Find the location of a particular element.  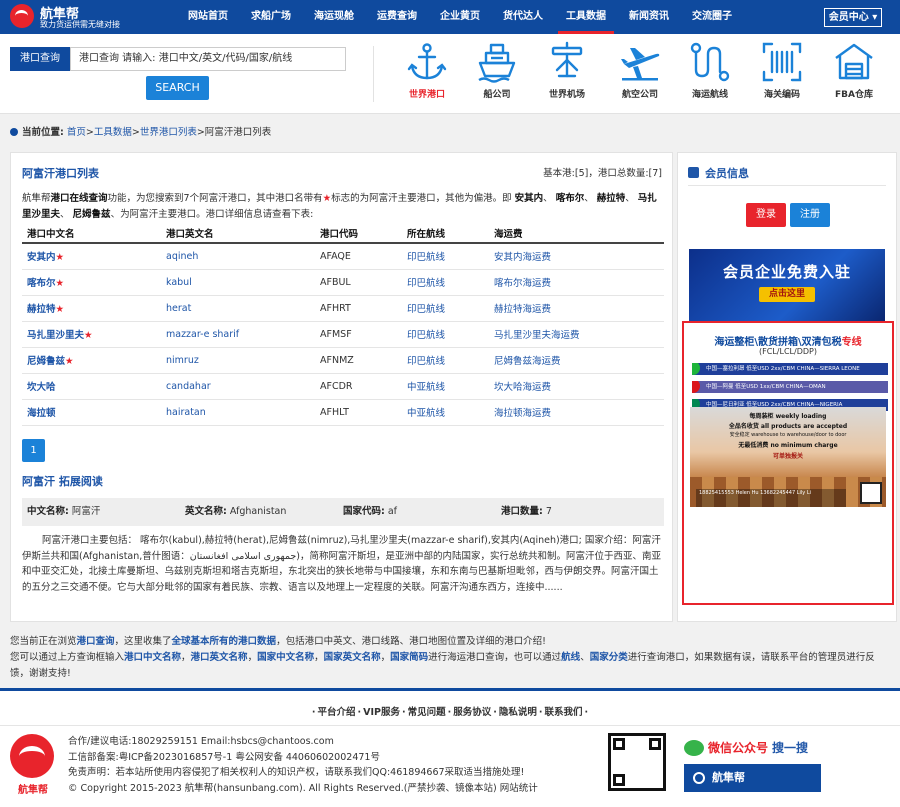

wechat-search-button: 航隼帮 is located at coordinates (752, 778).